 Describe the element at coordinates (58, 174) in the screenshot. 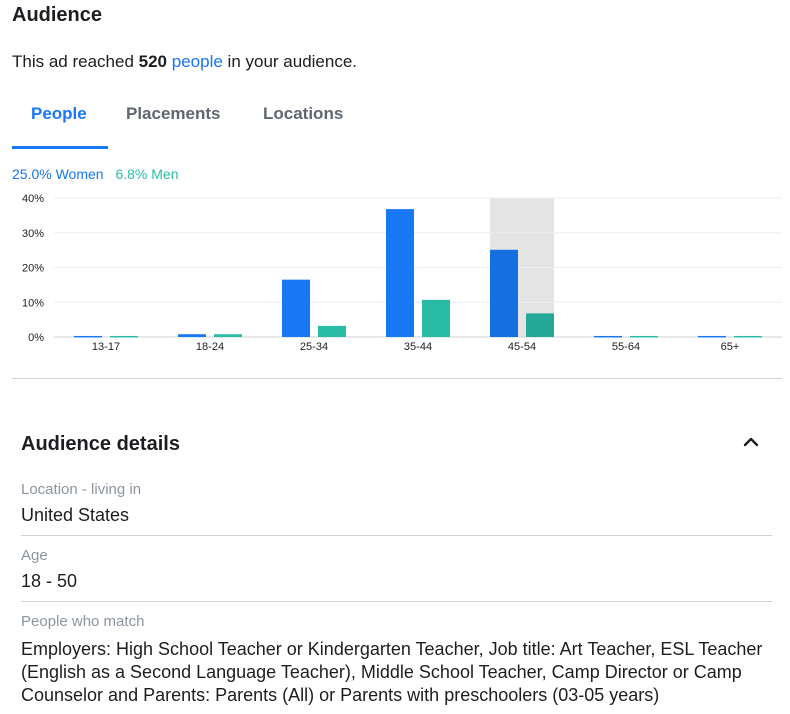

I see `legend-women: 25.0% Women` at that location.